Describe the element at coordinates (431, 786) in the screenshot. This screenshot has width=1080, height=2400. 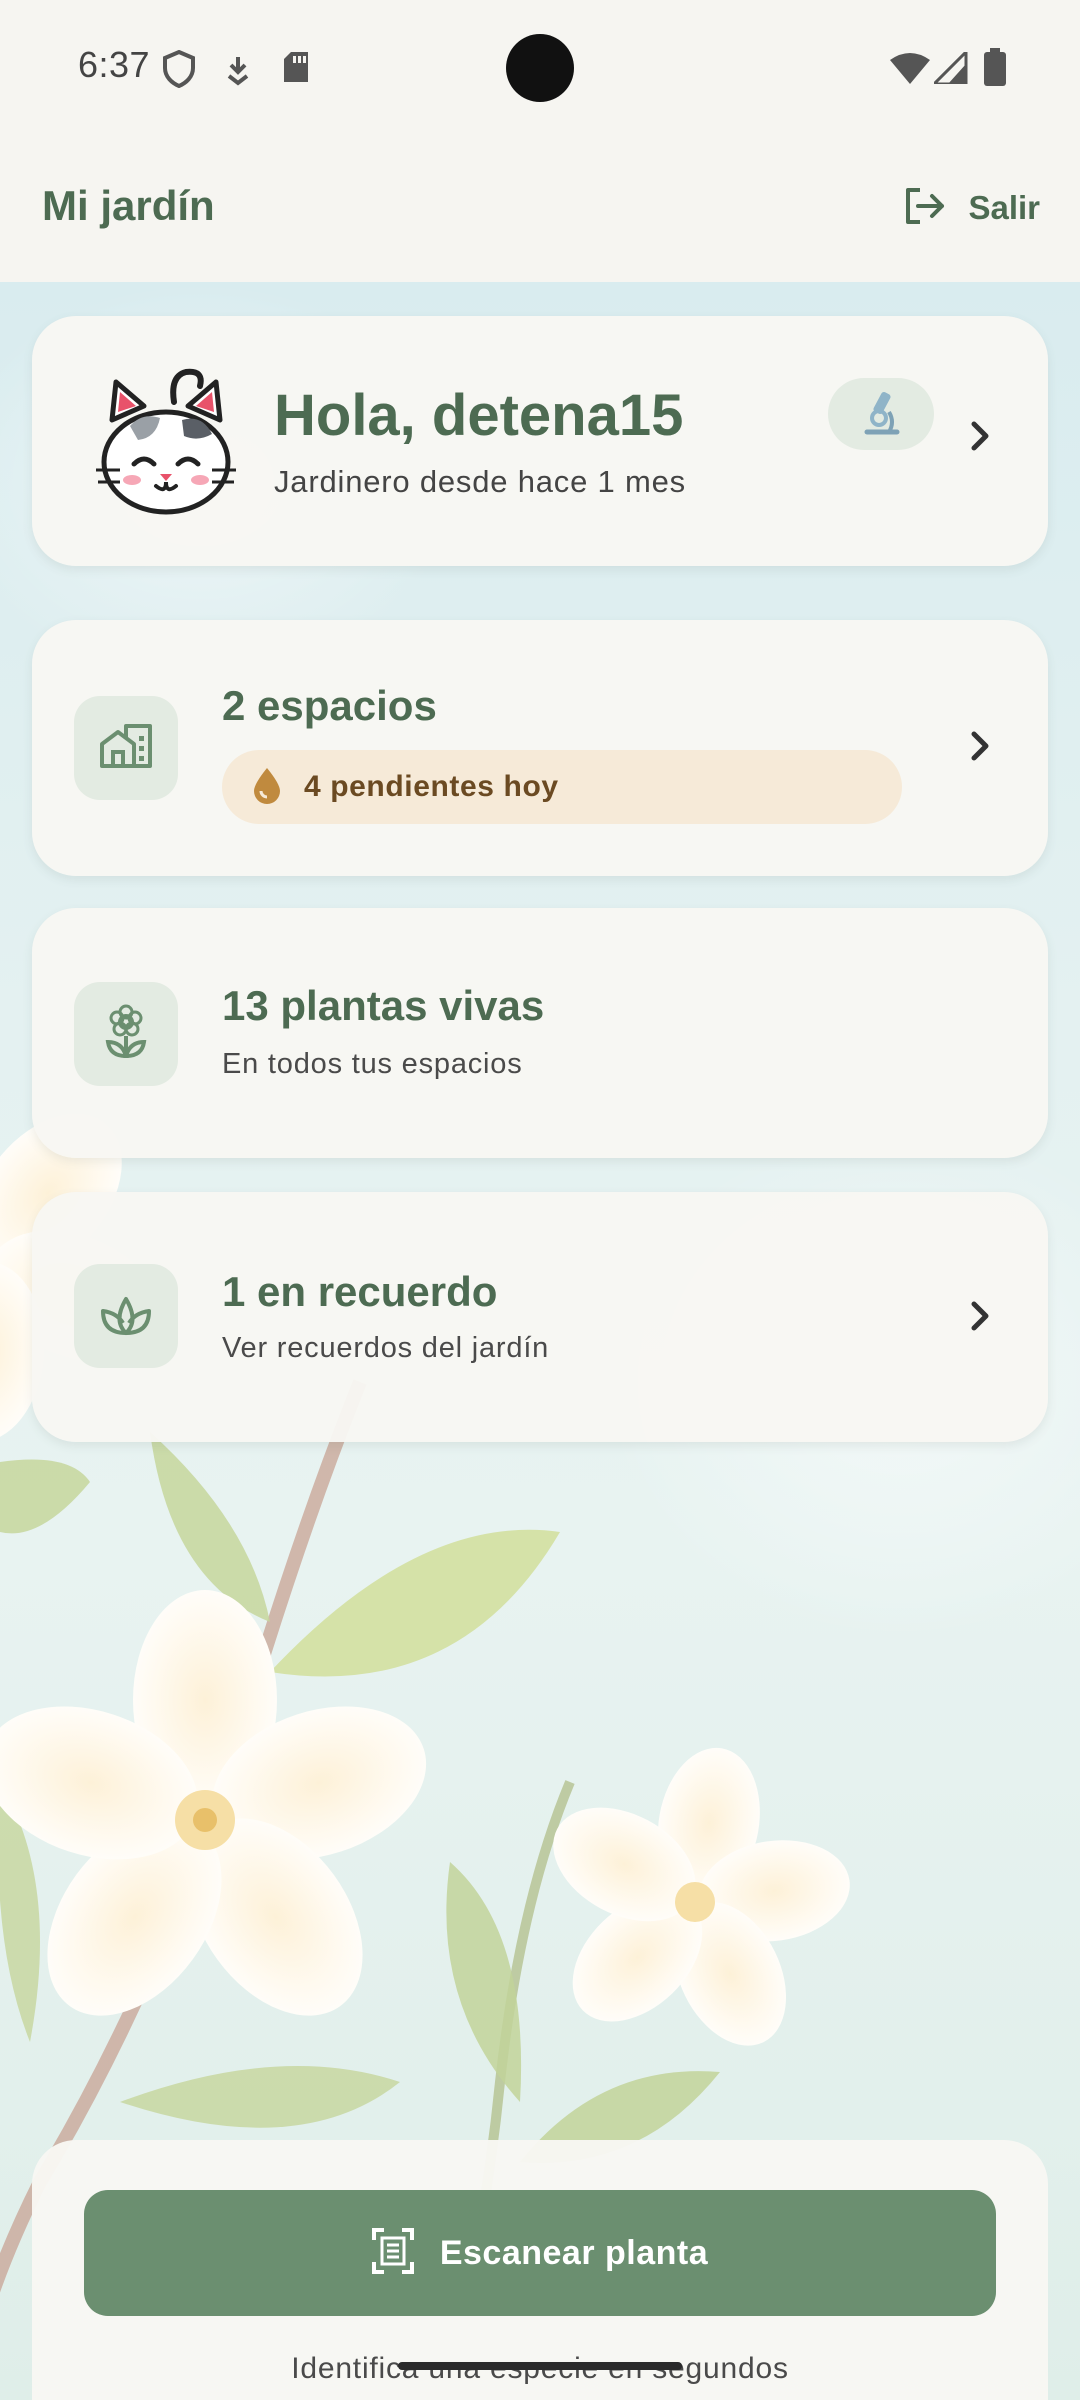
I see `pending-tasks-label: 4 pendientes hoy` at that location.